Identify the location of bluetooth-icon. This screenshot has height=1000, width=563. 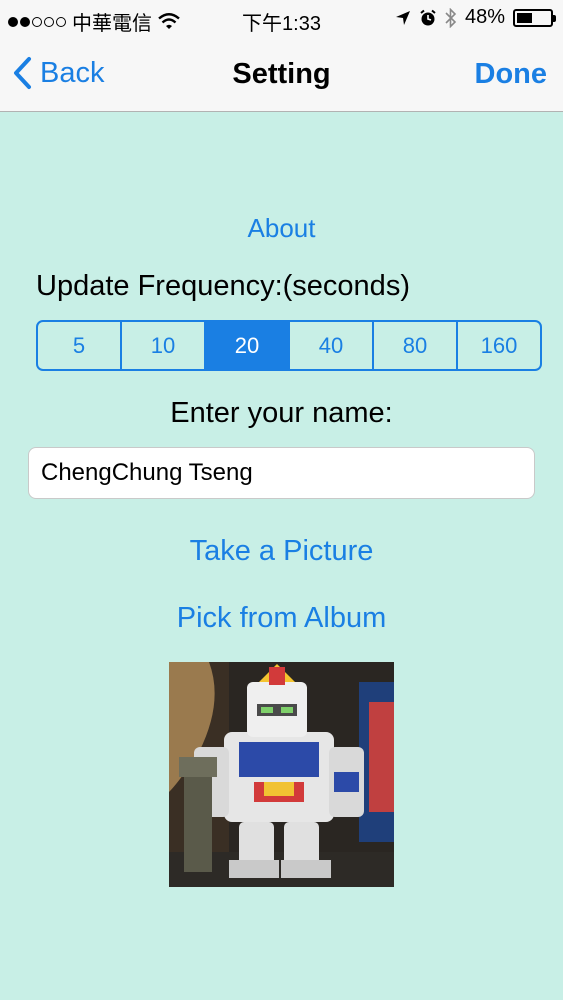
(451, 17).